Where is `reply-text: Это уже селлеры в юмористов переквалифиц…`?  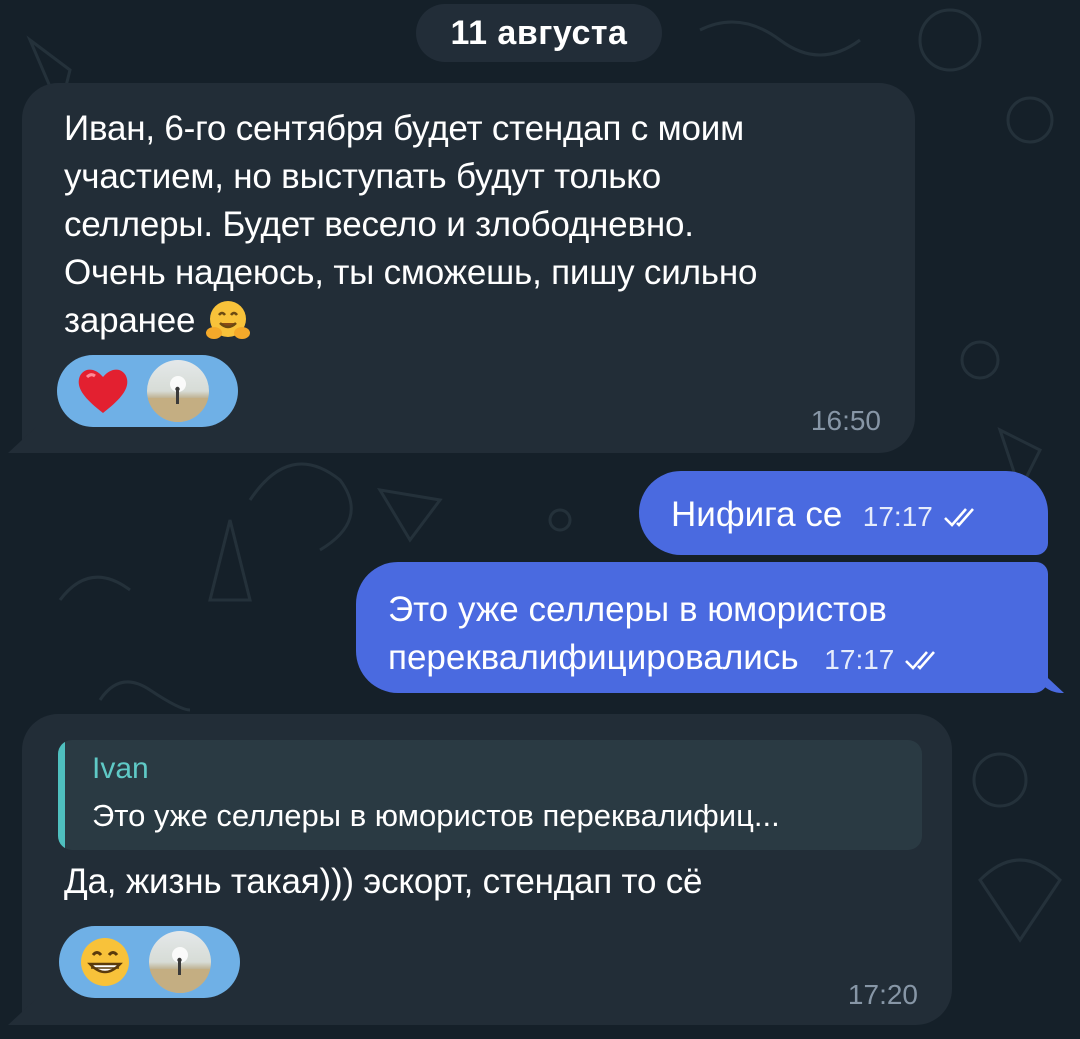
reply-text: Это уже селлеры в юмористов переквалифиц… is located at coordinates (436, 815).